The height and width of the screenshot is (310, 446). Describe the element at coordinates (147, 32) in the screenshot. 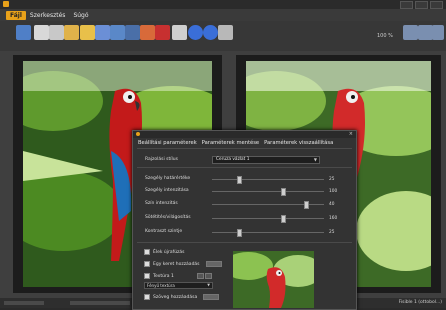

I see `paint-icon` at that location.